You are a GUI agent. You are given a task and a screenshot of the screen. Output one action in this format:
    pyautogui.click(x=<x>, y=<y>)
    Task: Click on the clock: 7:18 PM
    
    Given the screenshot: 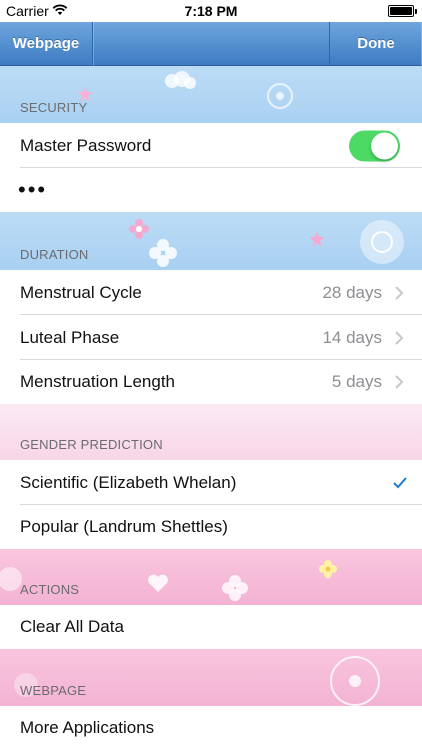 What is the action you would take?
    pyautogui.click(x=211, y=11)
    